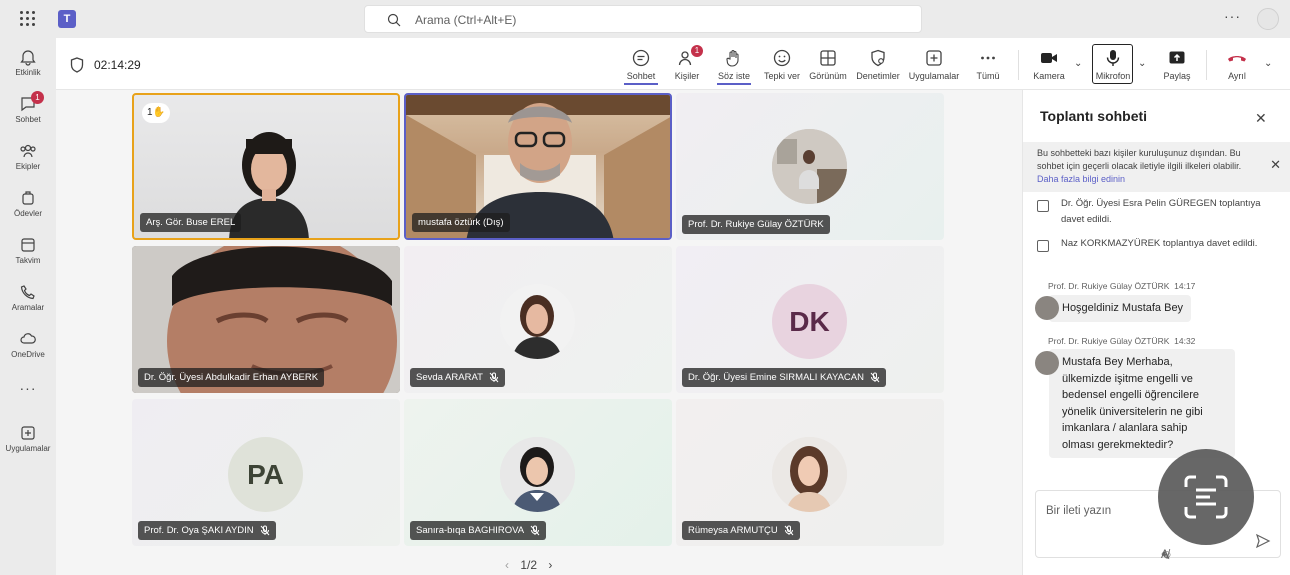 Image resolution: width=1290 pixels, height=575 pixels. I want to click on message-header: Prof. Dr. Rukiye Gülay ÖZTÜRK 14:17, so click(1121, 286).